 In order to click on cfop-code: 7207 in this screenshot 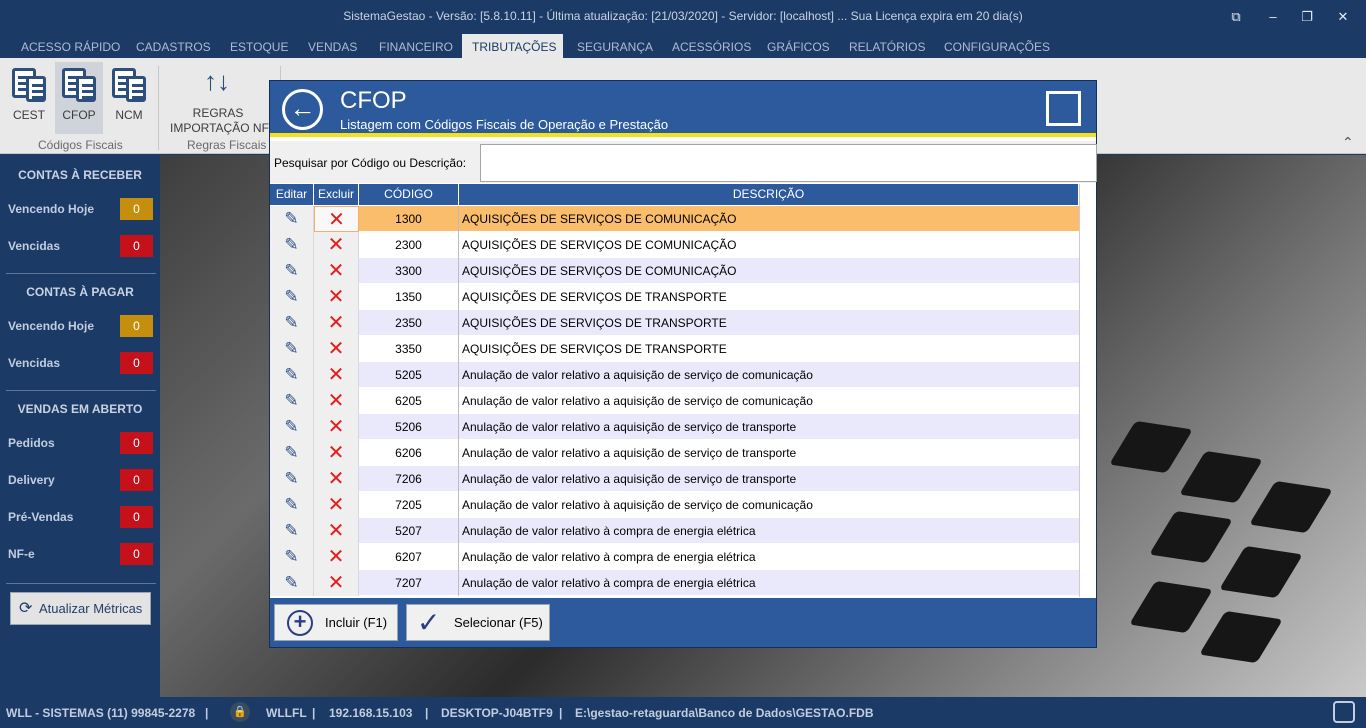, I will do `click(409, 583)`.